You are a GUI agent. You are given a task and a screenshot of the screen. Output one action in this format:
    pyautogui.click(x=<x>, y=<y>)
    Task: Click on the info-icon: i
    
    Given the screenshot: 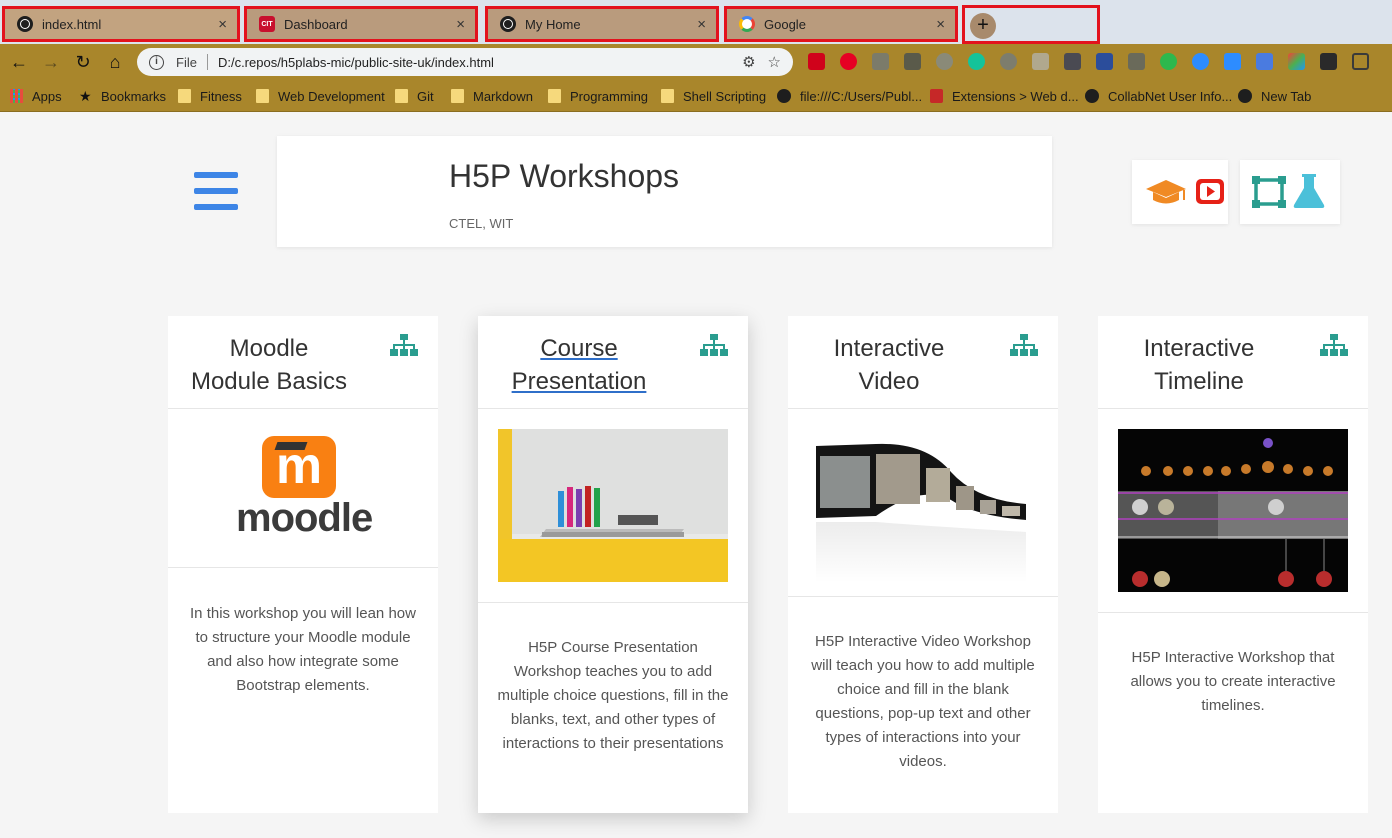 What is the action you would take?
    pyautogui.click(x=156, y=62)
    